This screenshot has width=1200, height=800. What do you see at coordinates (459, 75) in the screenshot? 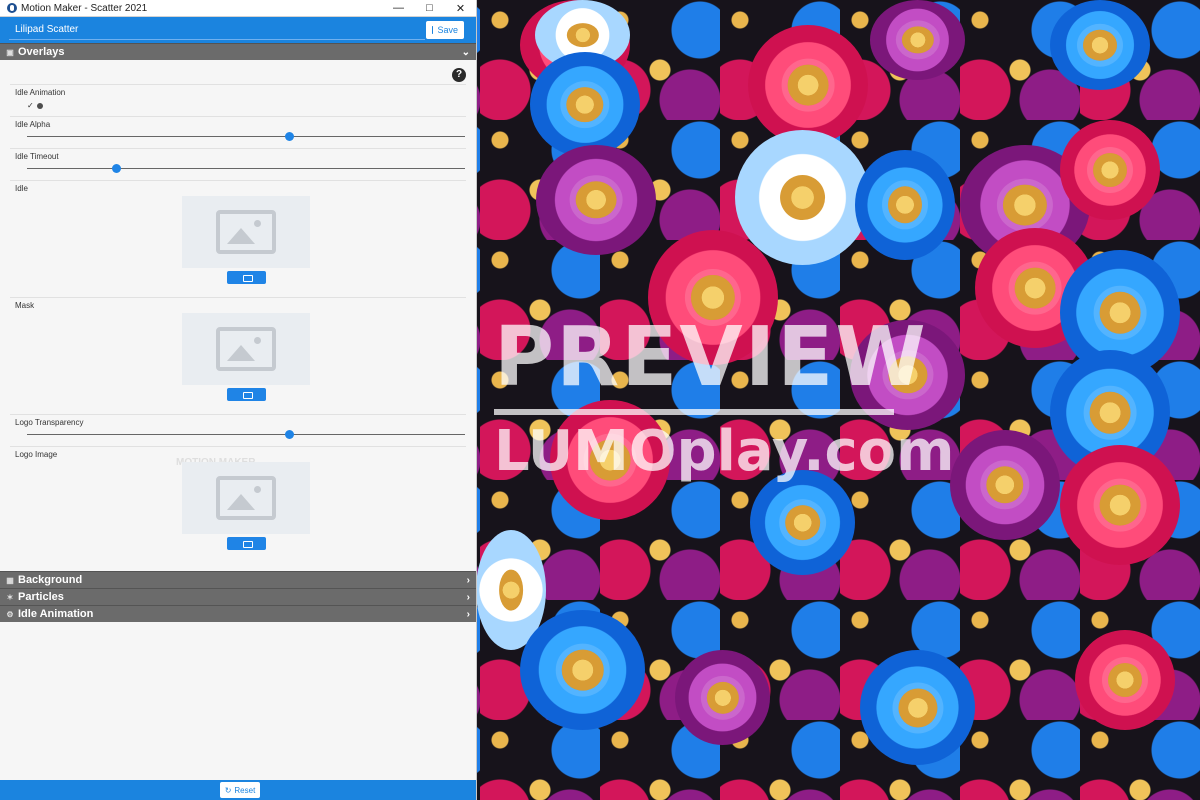
I see `help-icon: ?` at bounding box center [459, 75].